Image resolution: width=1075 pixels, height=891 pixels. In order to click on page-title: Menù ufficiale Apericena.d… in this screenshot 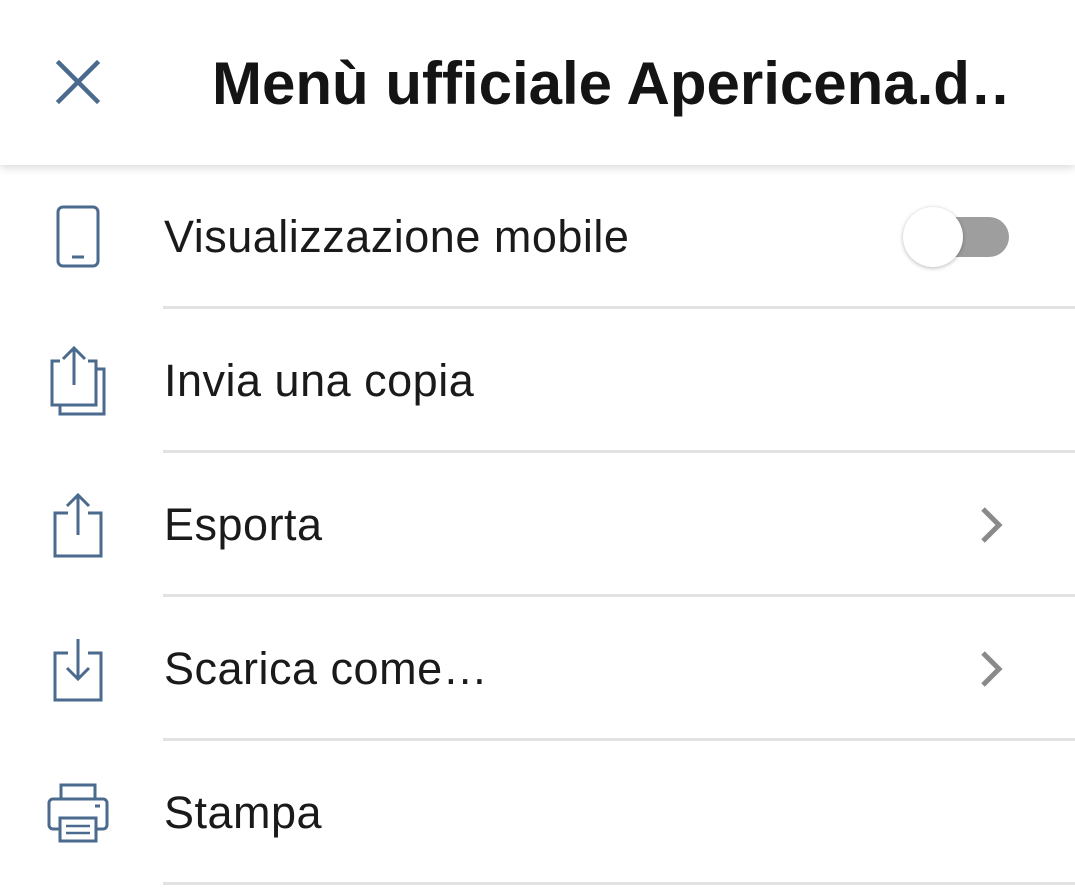, I will do `click(612, 83)`.